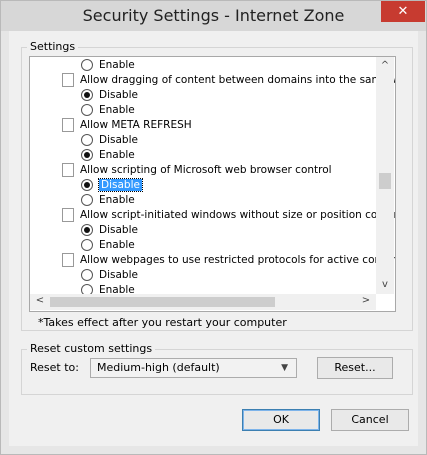 The width and height of the screenshot is (427, 455). I want to click on reset-level-select: Medium-high (default) ▼, so click(193, 368).